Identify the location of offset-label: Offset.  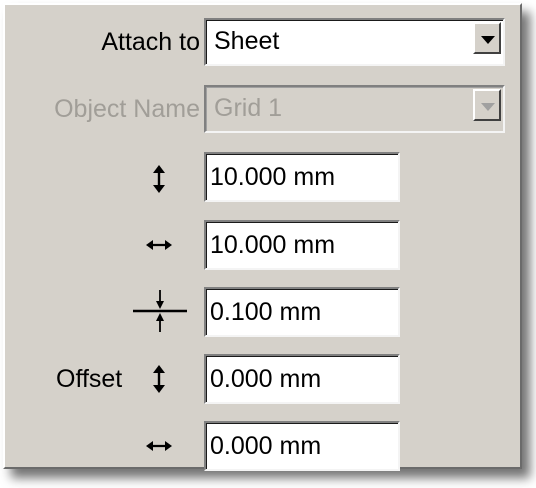
(89, 379).